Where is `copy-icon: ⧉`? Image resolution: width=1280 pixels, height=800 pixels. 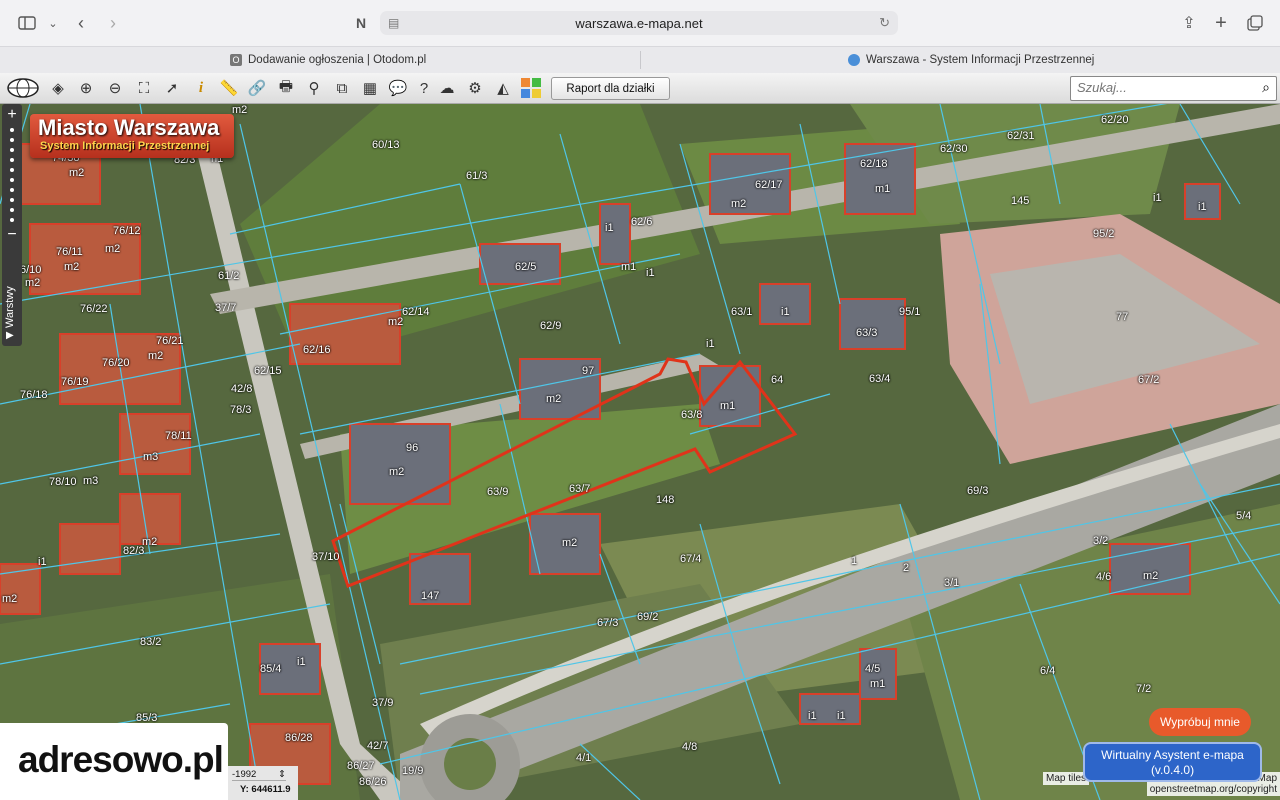 copy-icon: ⧉ is located at coordinates (342, 88).